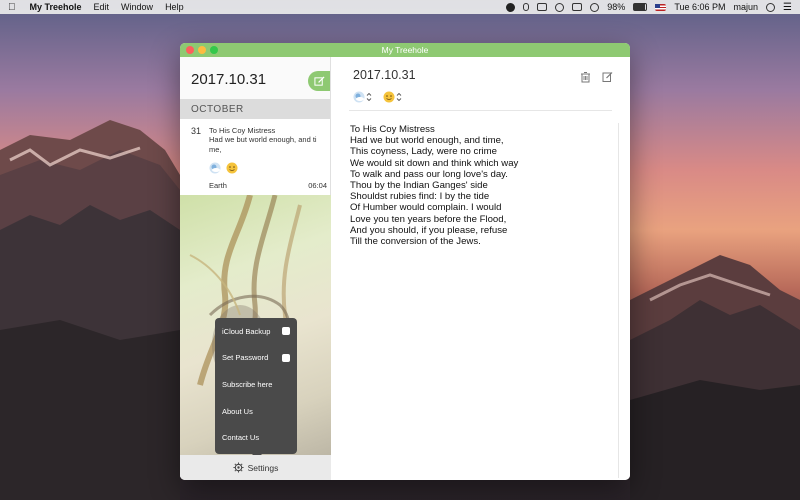  I want to click on popup-label: About Us, so click(237, 411).